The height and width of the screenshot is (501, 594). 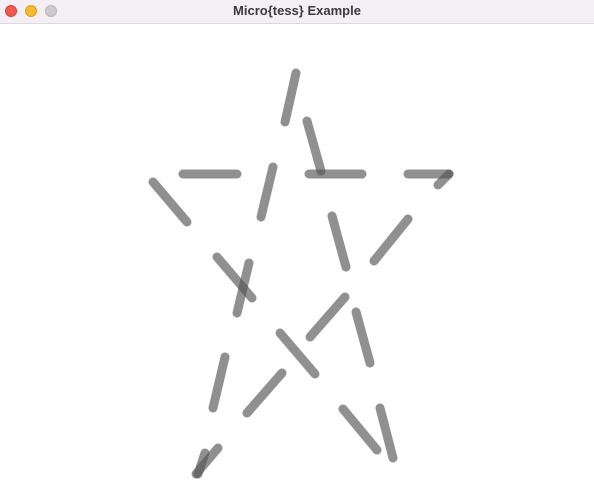 I want to click on title-bar: Micro{tess} Example, so click(x=297, y=12).